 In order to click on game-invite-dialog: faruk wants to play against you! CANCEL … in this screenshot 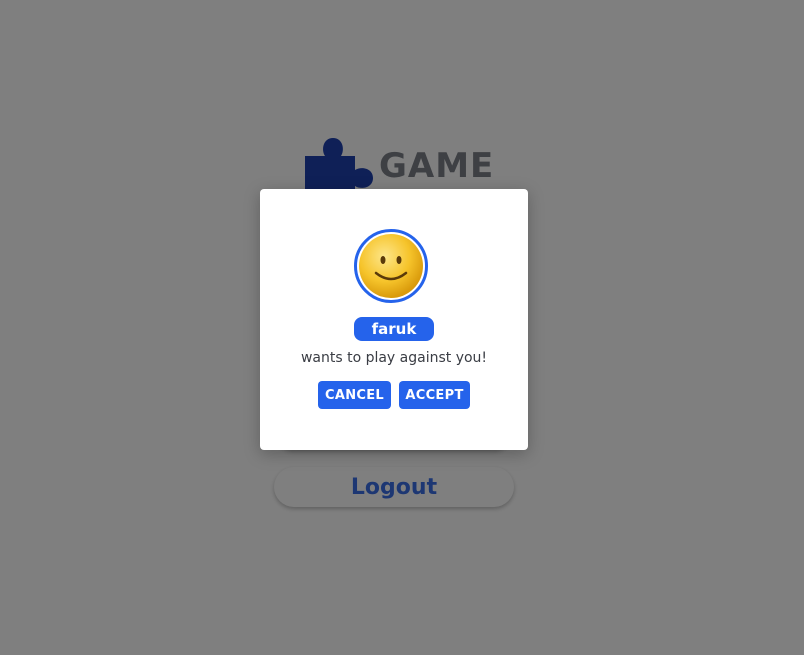, I will do `click(394, 319)`.